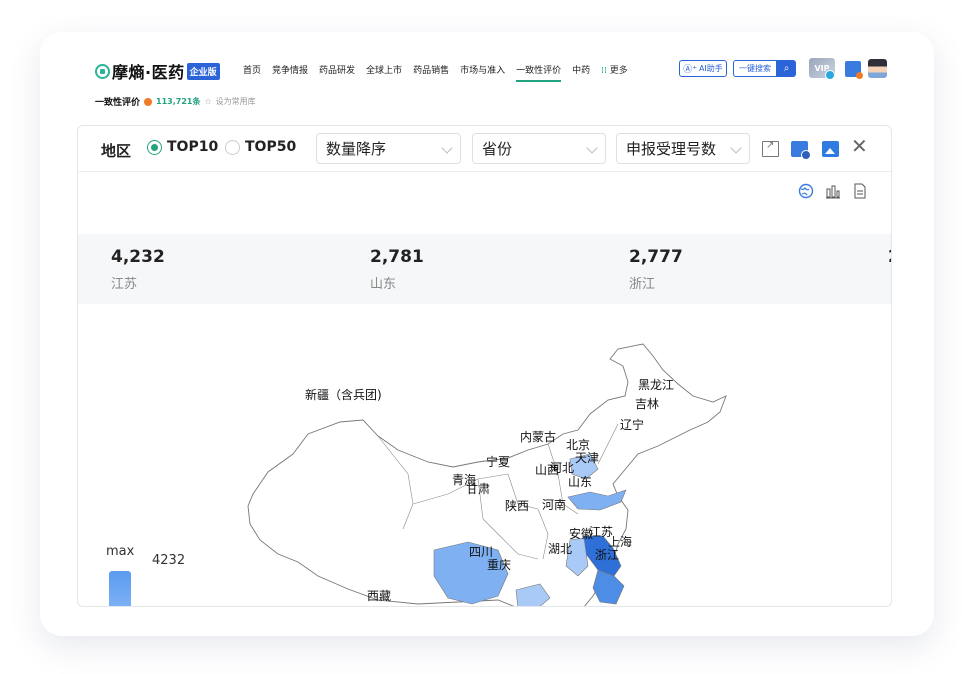  What do you see at coordinates (397, 257) in the screenshot?
I see `stat-value: 2,781` at bounding box center [397, 257].